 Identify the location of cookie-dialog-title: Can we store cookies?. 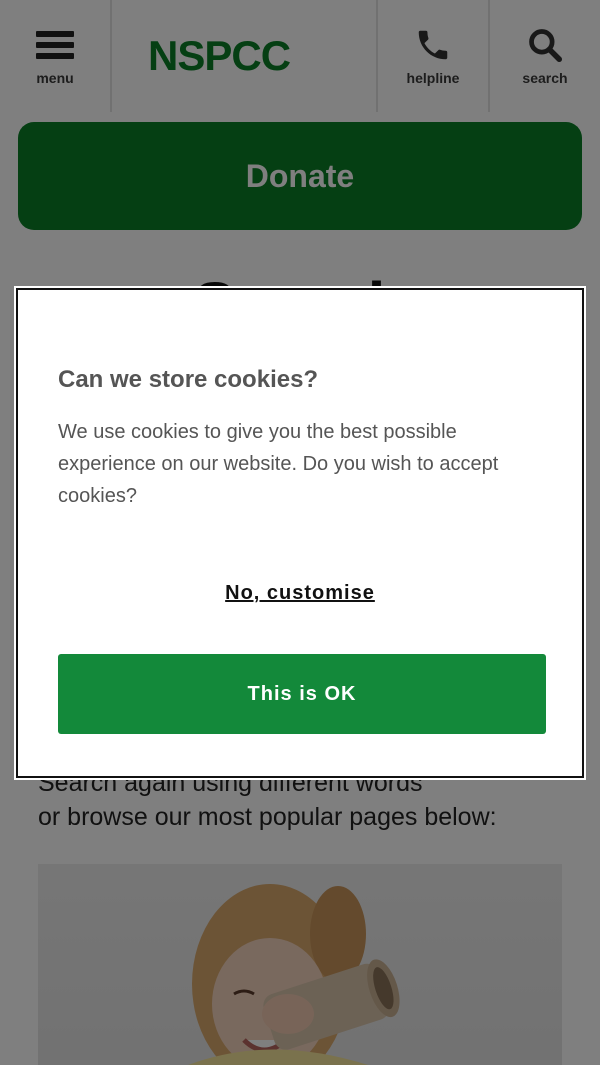
(188, 379).